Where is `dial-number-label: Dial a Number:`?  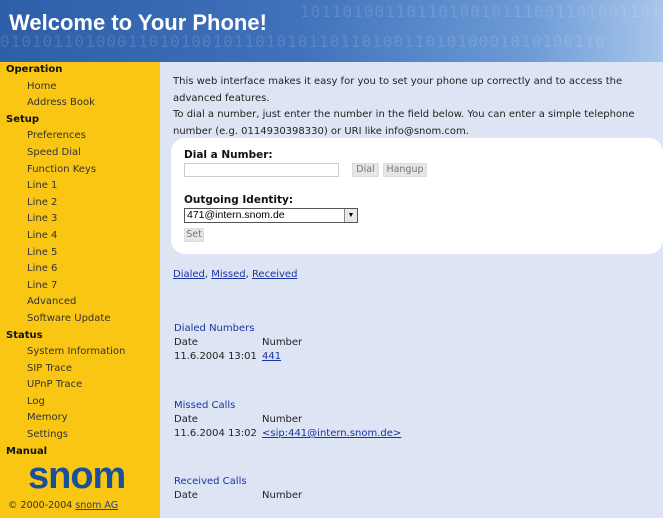
dial-number-label: Dial a Number: is located at coordinates (228, 155).